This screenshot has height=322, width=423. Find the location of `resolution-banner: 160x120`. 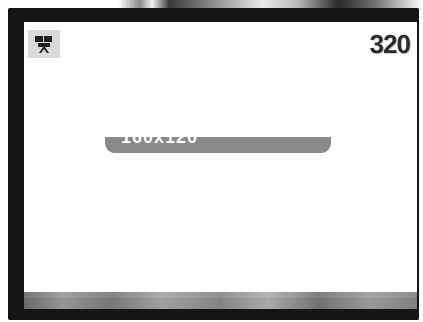

resolution-banner: 160x120 is located at coordinates (218, 145).